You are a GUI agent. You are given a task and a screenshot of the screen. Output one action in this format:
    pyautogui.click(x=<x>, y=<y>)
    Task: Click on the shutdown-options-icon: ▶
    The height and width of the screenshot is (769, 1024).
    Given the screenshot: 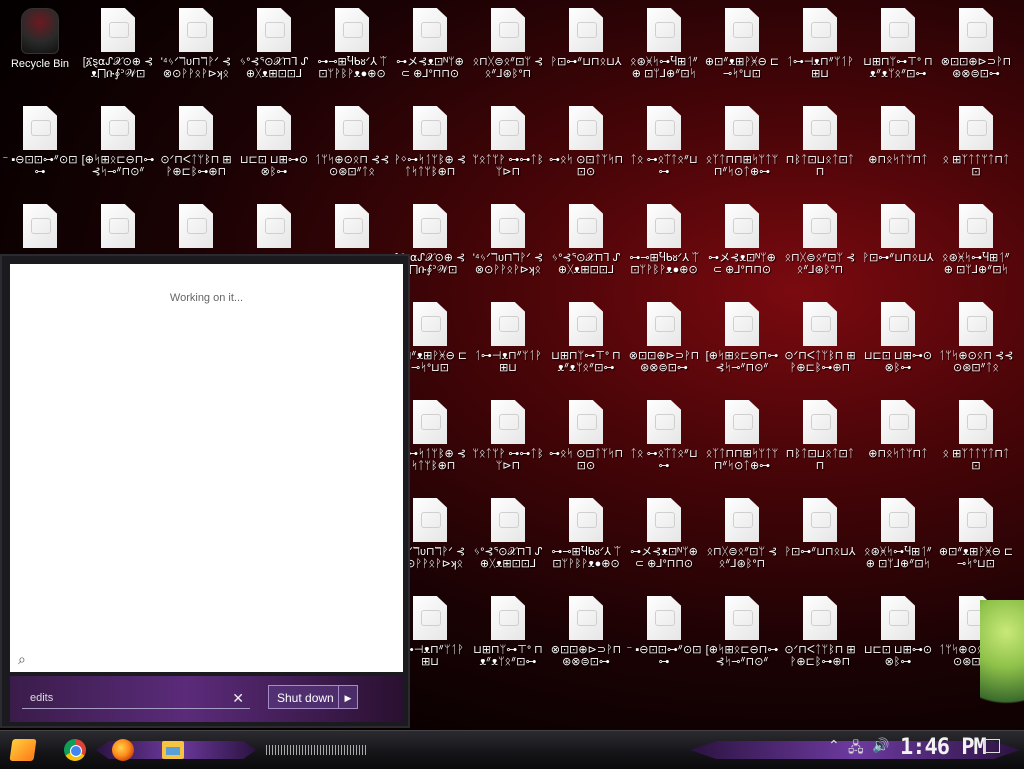 What is the action you would take?
    pyautogui.click(x=347, y=697)
    